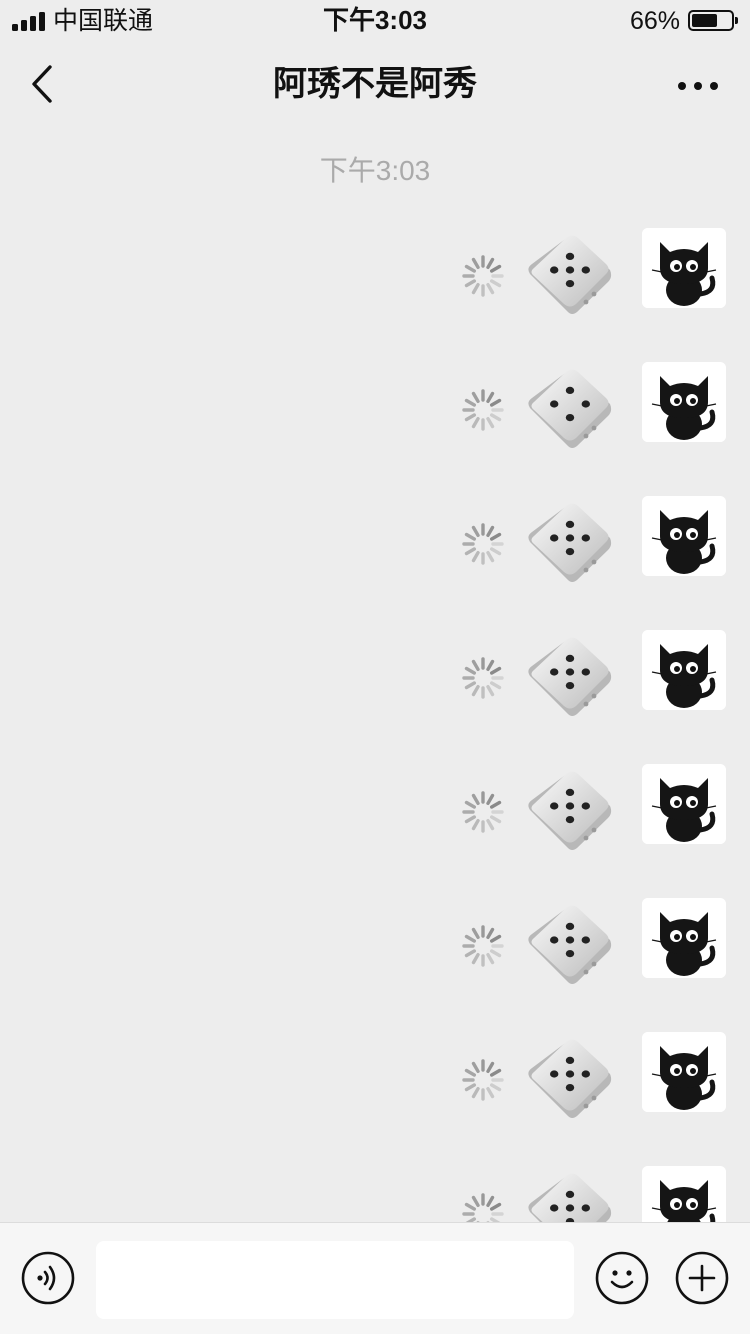  I want to click on emoji-button, so click(622, 1278).